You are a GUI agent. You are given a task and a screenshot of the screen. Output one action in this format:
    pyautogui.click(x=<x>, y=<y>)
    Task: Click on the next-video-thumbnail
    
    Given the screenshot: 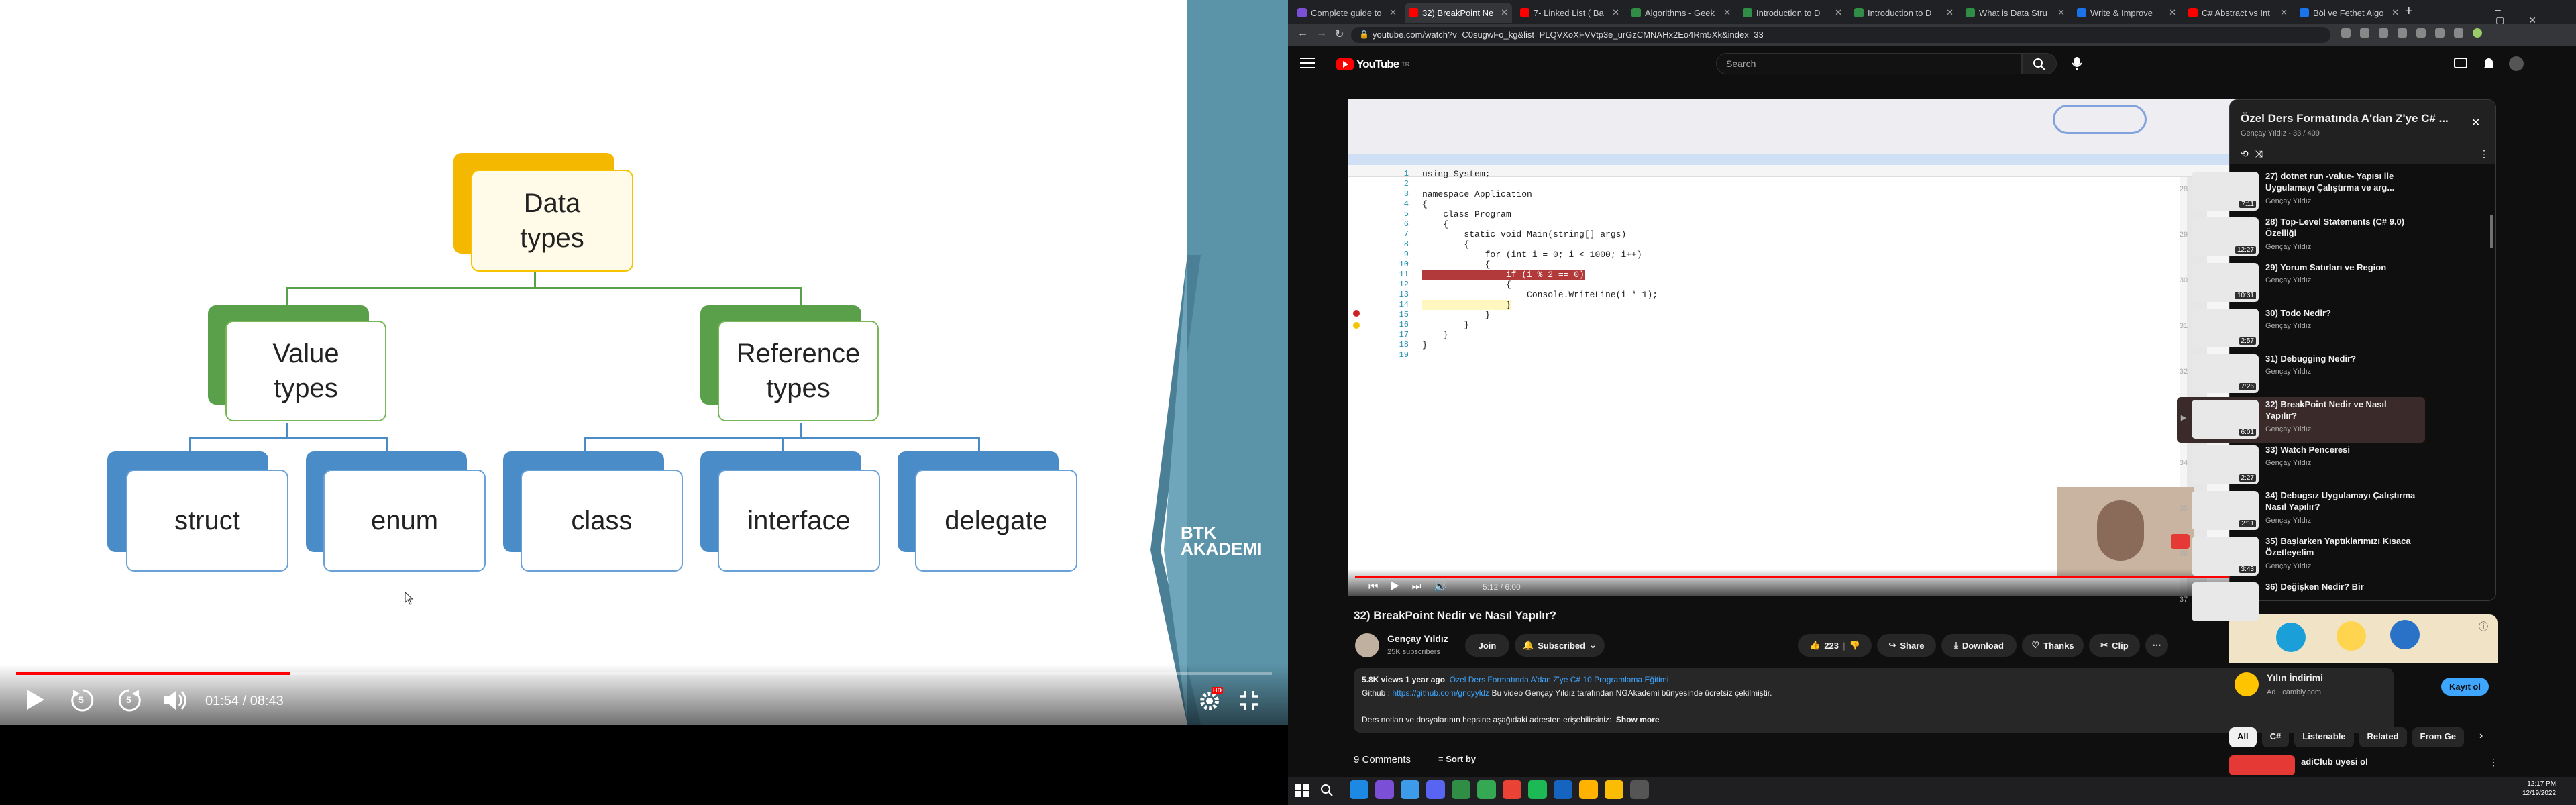 What is the action you would take?
    pyautogui.click(x=2262, y=765)
    